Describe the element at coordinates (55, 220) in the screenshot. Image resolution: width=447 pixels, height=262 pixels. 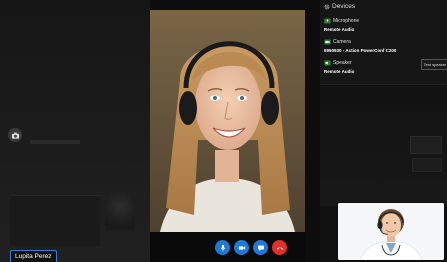
I see `background-furniture` at that location.